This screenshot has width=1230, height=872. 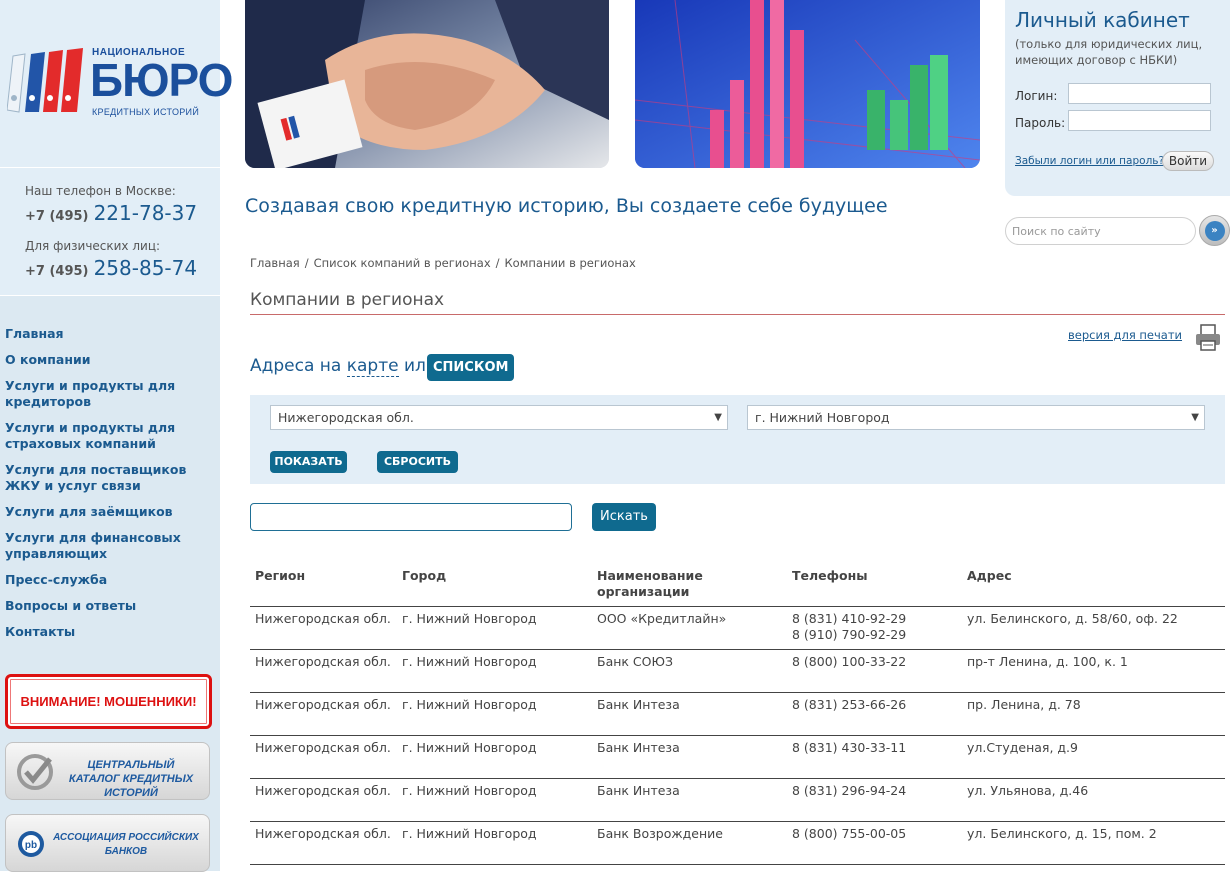 I want to click on finance-chart-image, so click(x=807, y=84).